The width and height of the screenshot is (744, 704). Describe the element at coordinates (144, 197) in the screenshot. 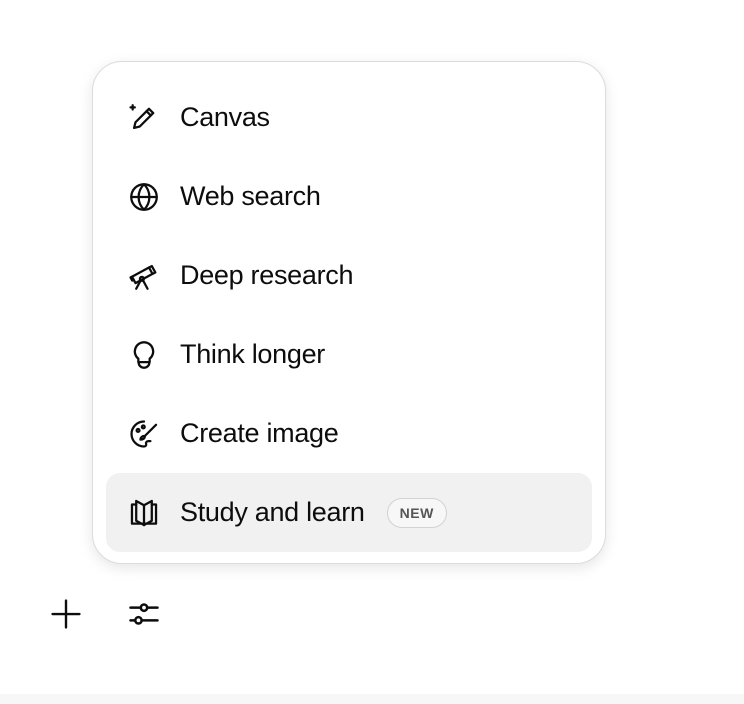

I see `globe-icon` at that location.